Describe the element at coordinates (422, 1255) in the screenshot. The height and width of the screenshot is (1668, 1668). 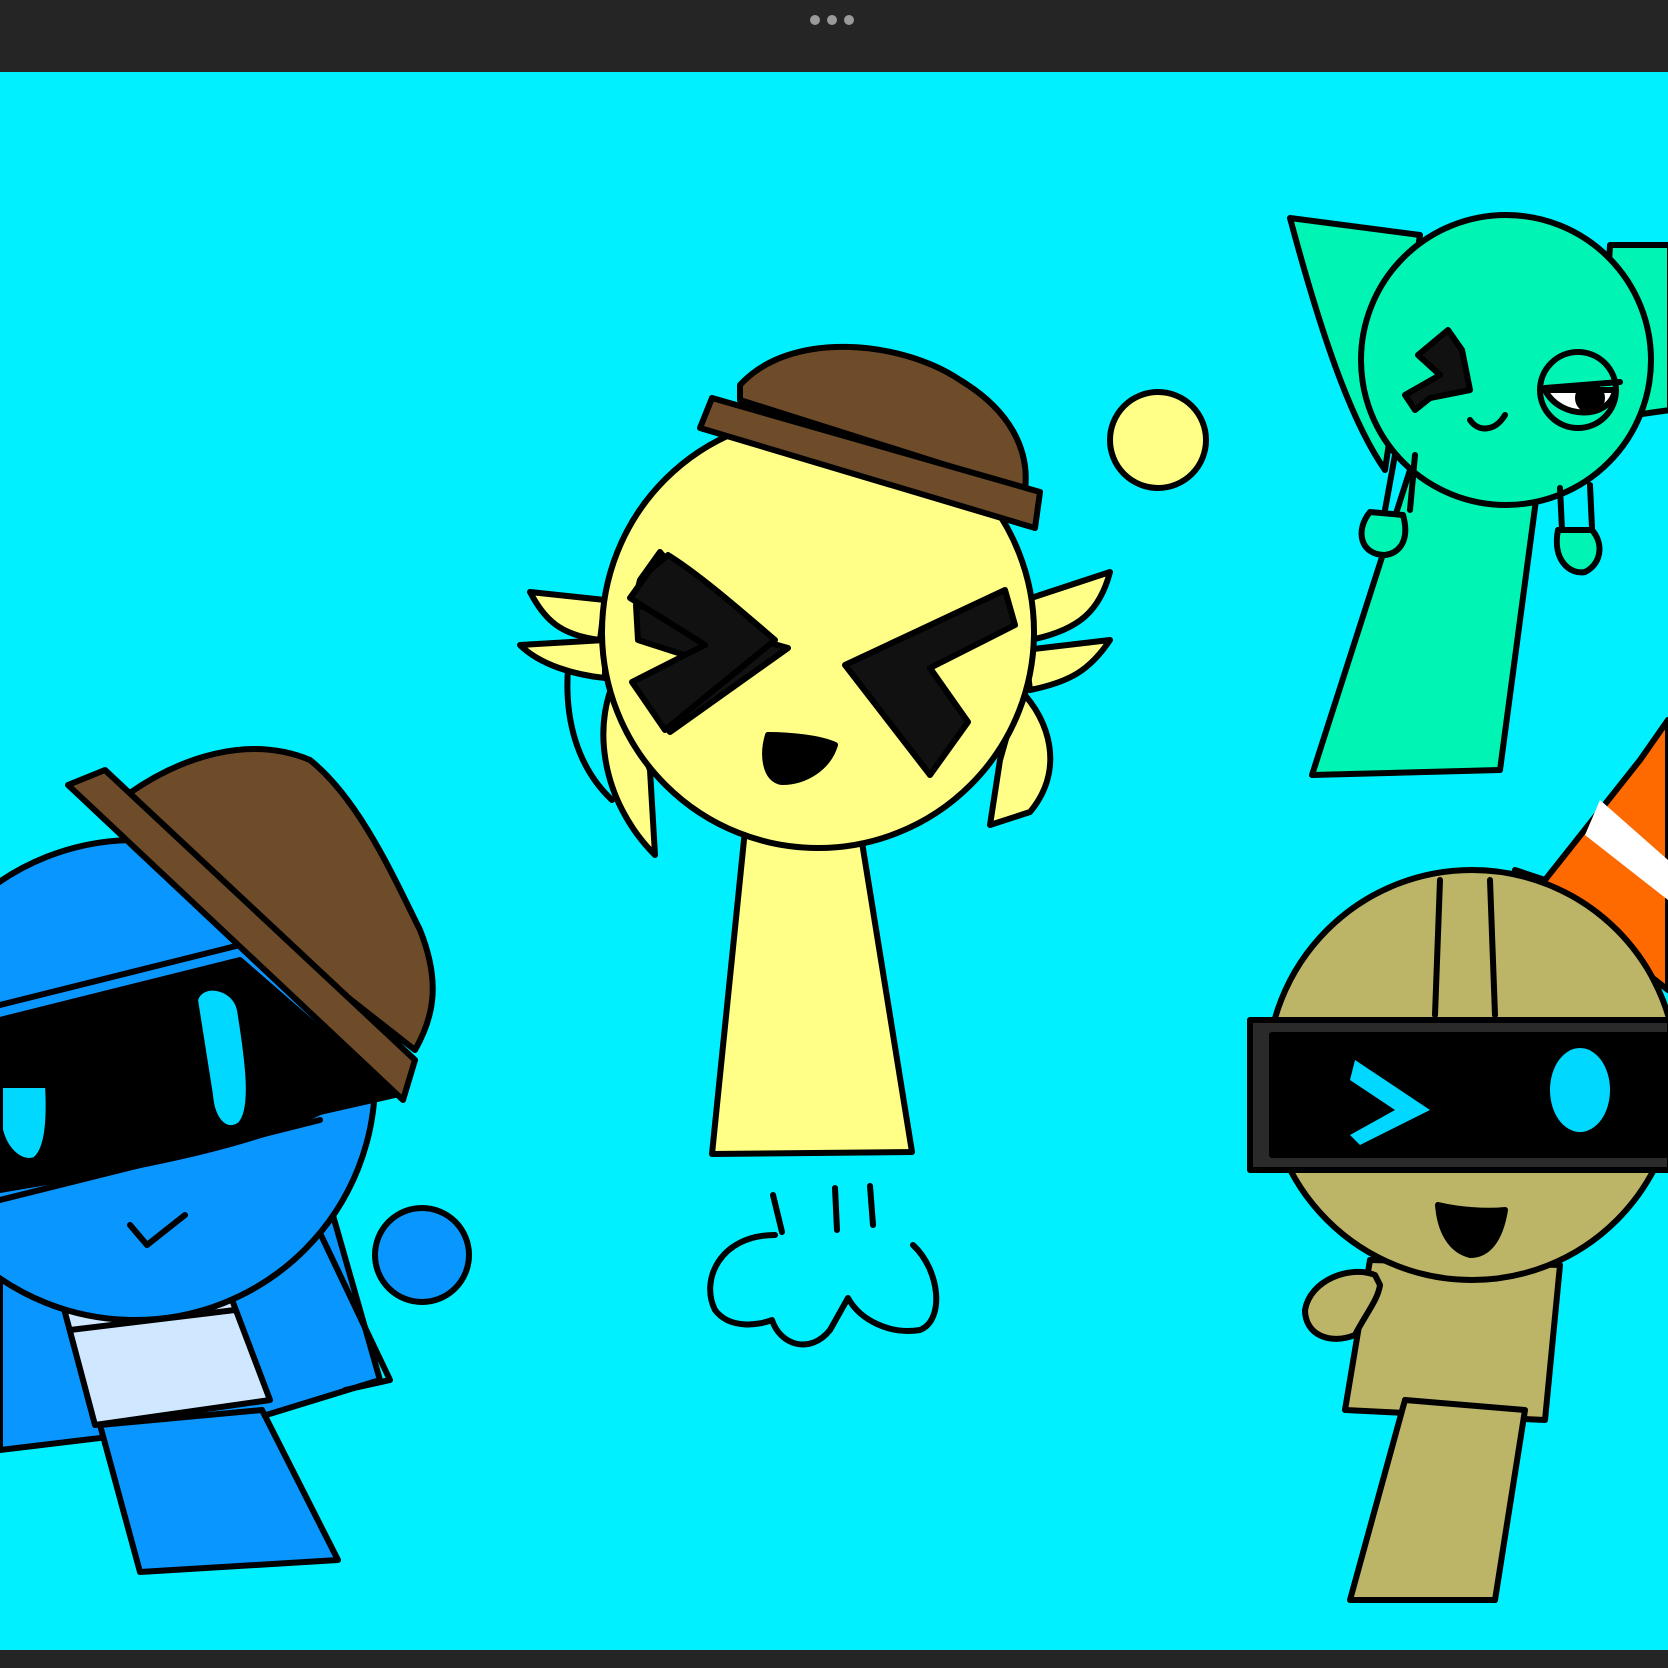
I see `blue-ball` at that location.